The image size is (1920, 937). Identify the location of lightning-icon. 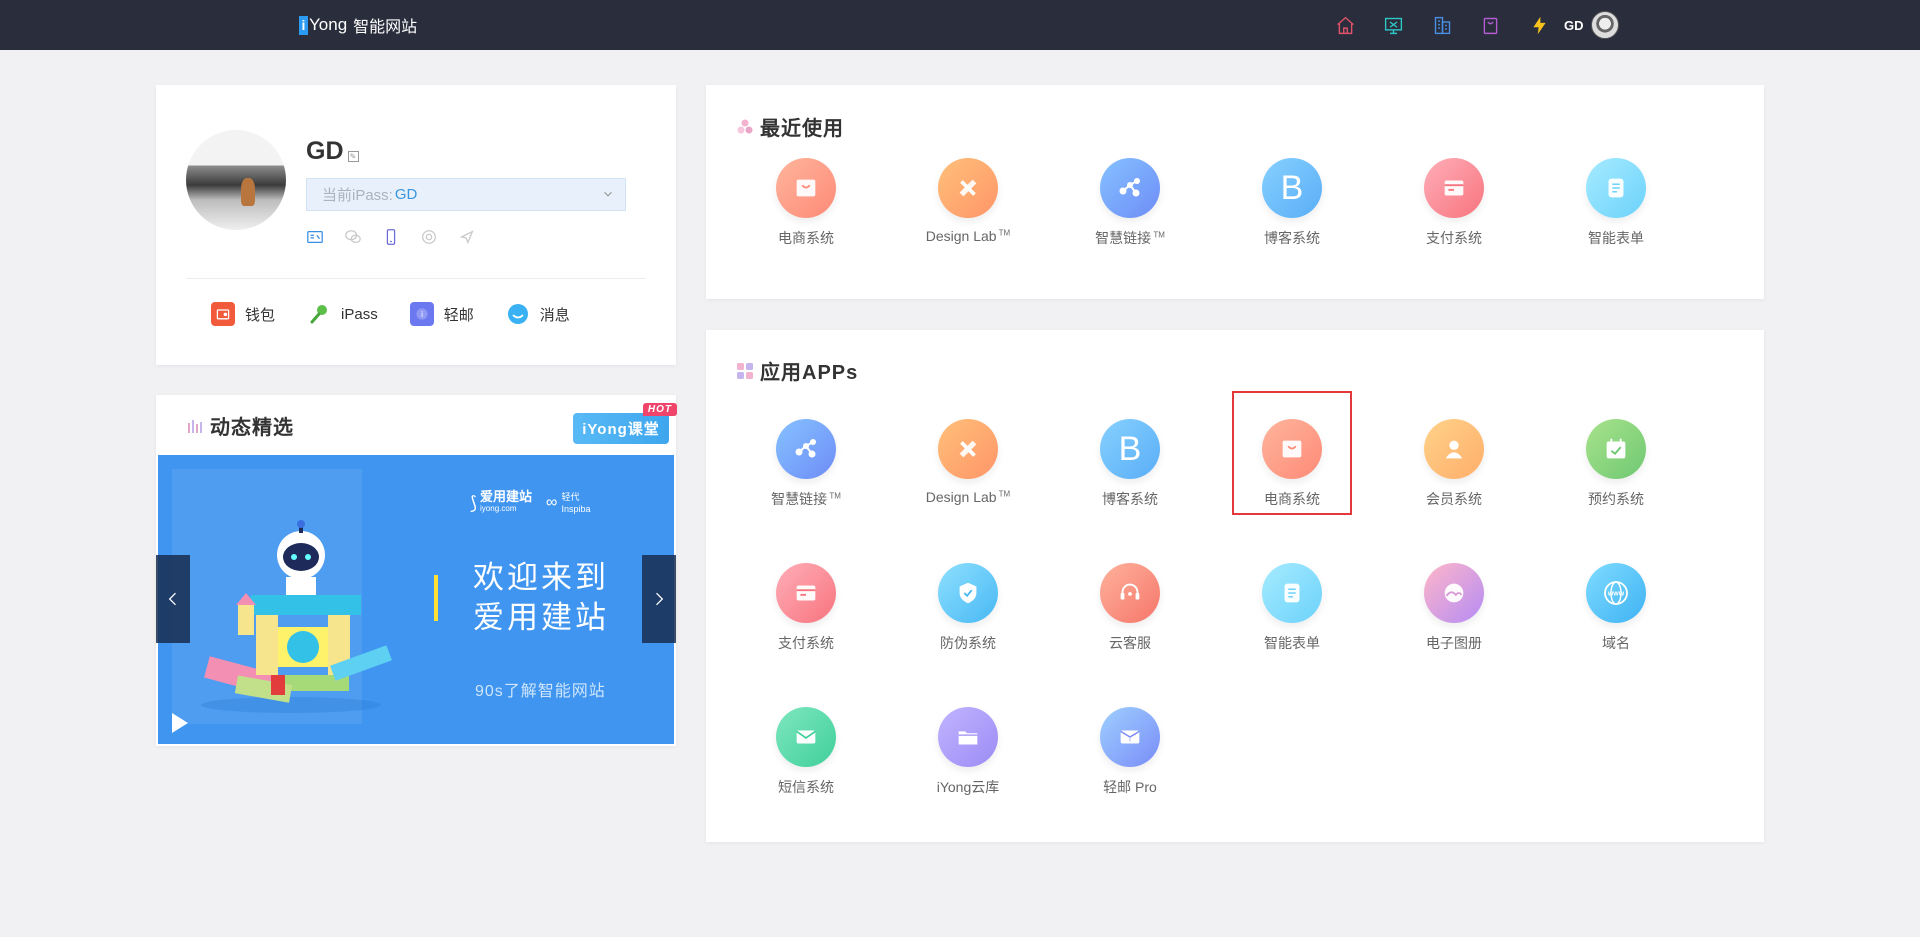
(1539, 25).